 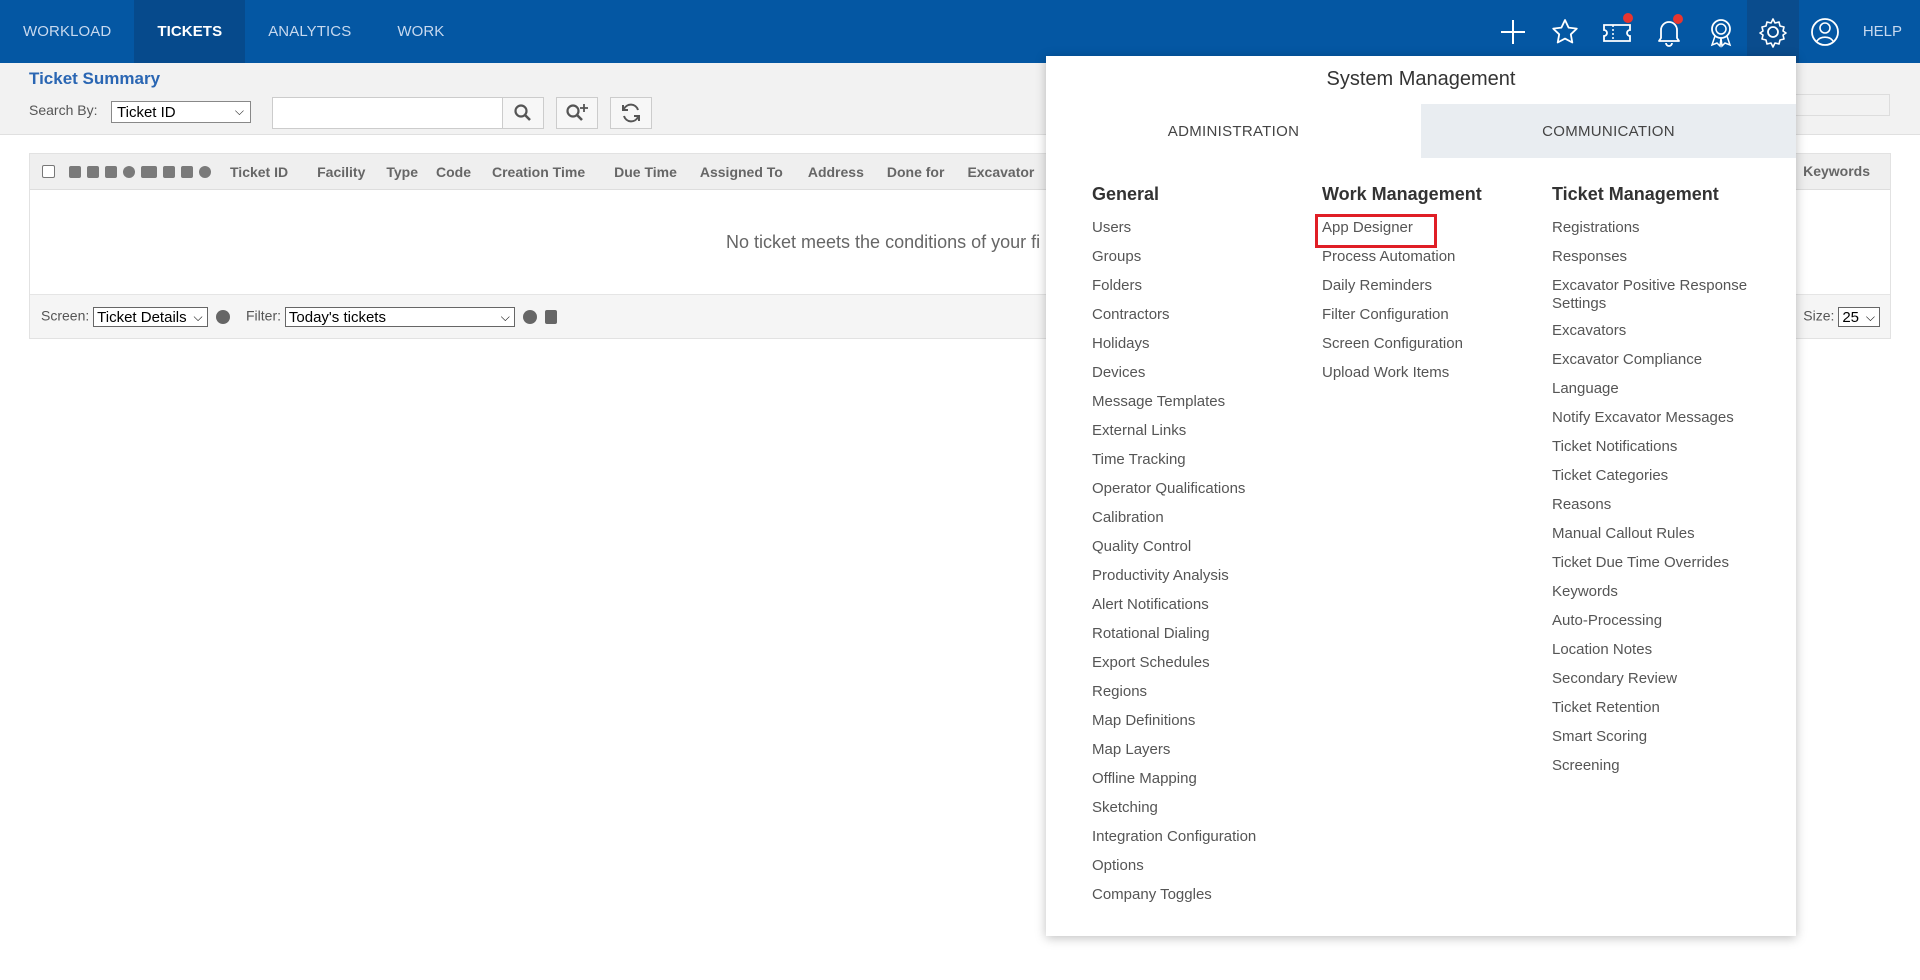 What do you see at coordinates (1721, 31) in the screenshot?
I see `award-icon` at bounding box center [1721, 31].